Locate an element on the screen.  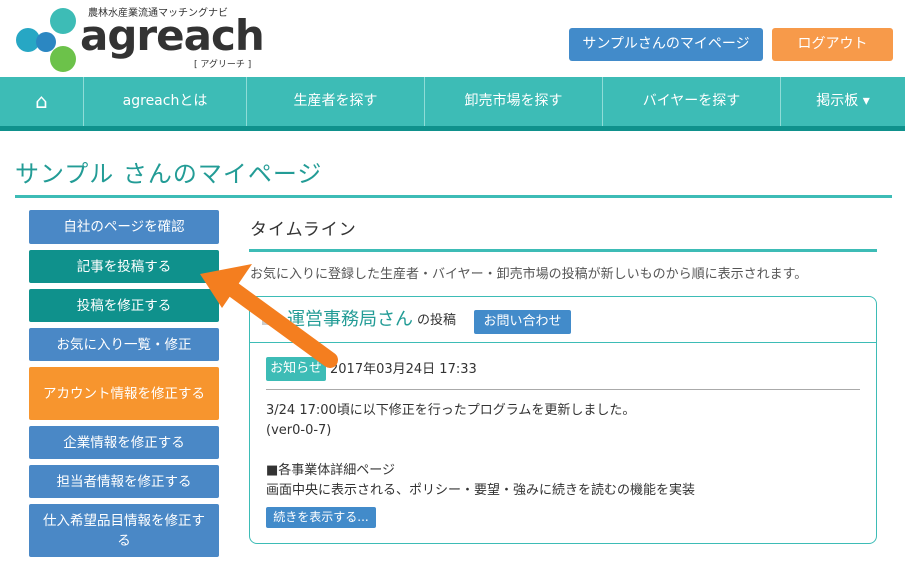
title-divider is located at coordinates (453, 196).